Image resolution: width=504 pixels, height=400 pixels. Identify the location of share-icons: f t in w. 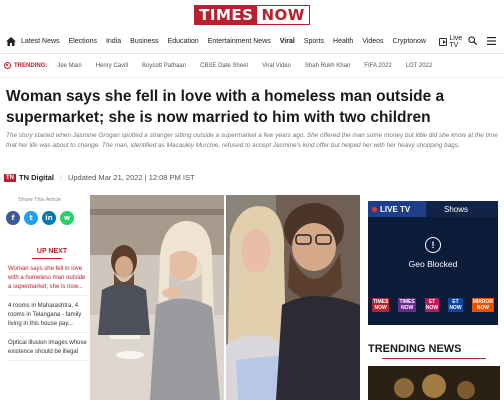
(40, 218).